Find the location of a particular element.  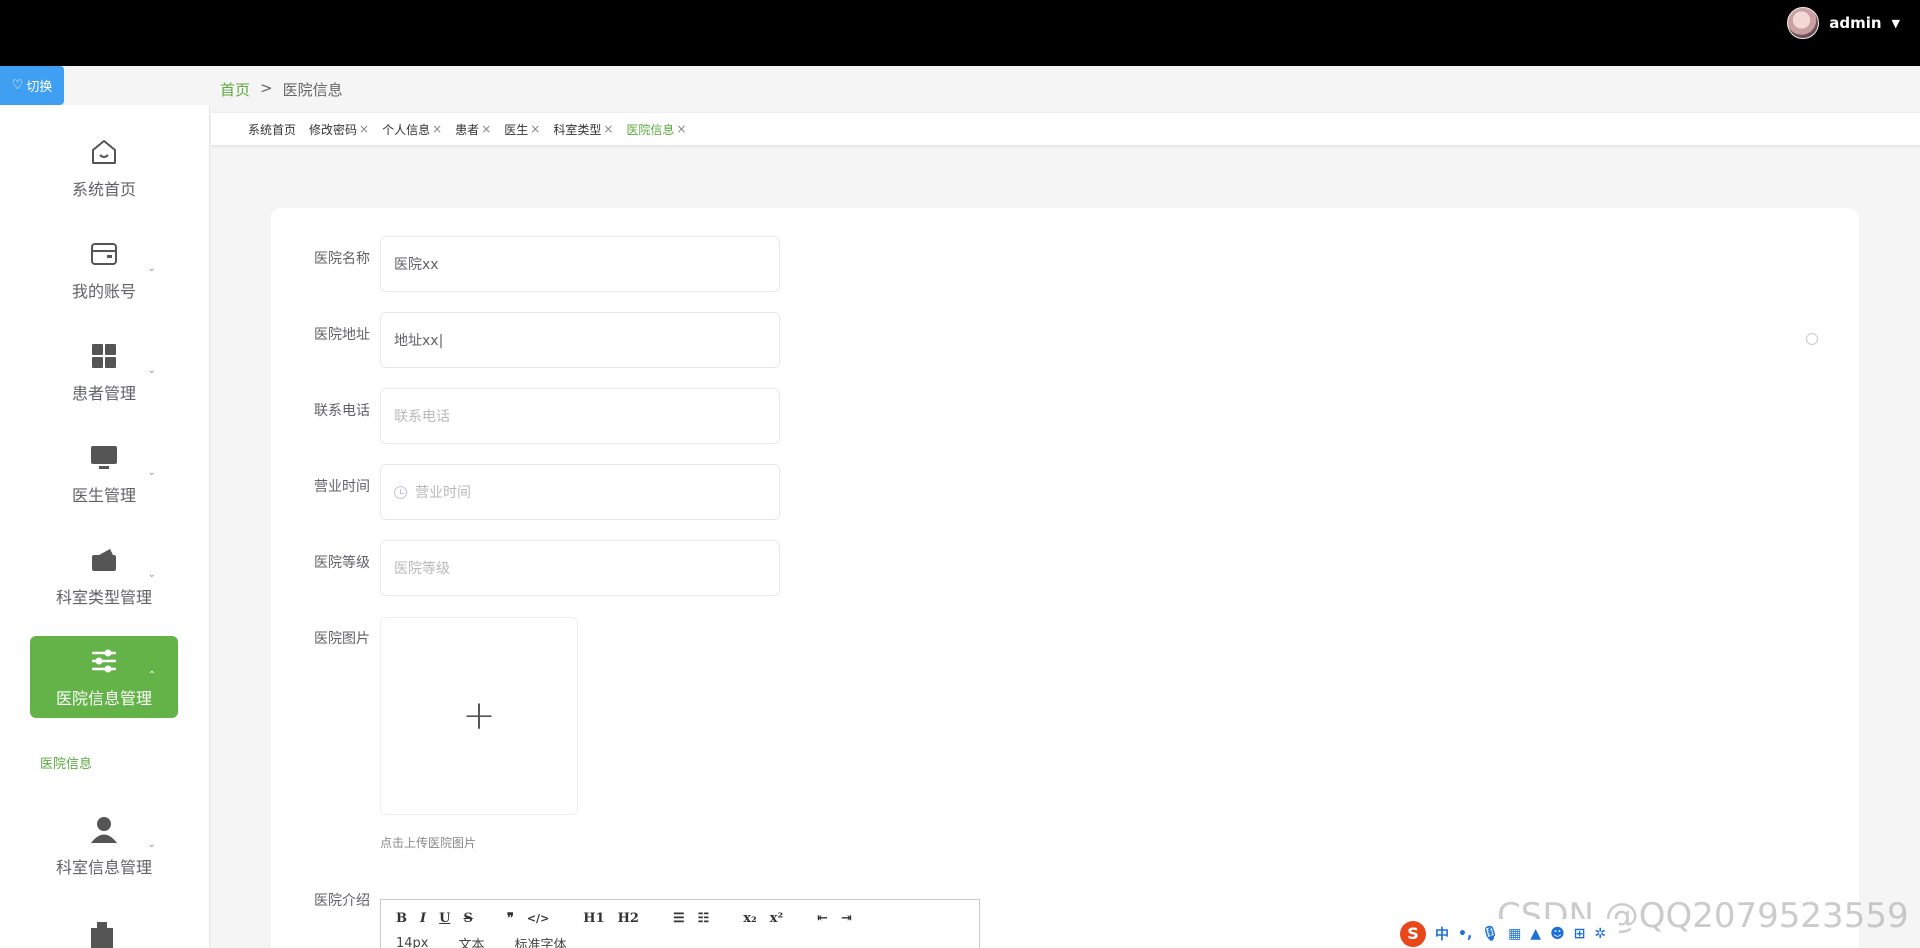

tag-change-password: 修改密码 × is located at coordinates (339, 129).